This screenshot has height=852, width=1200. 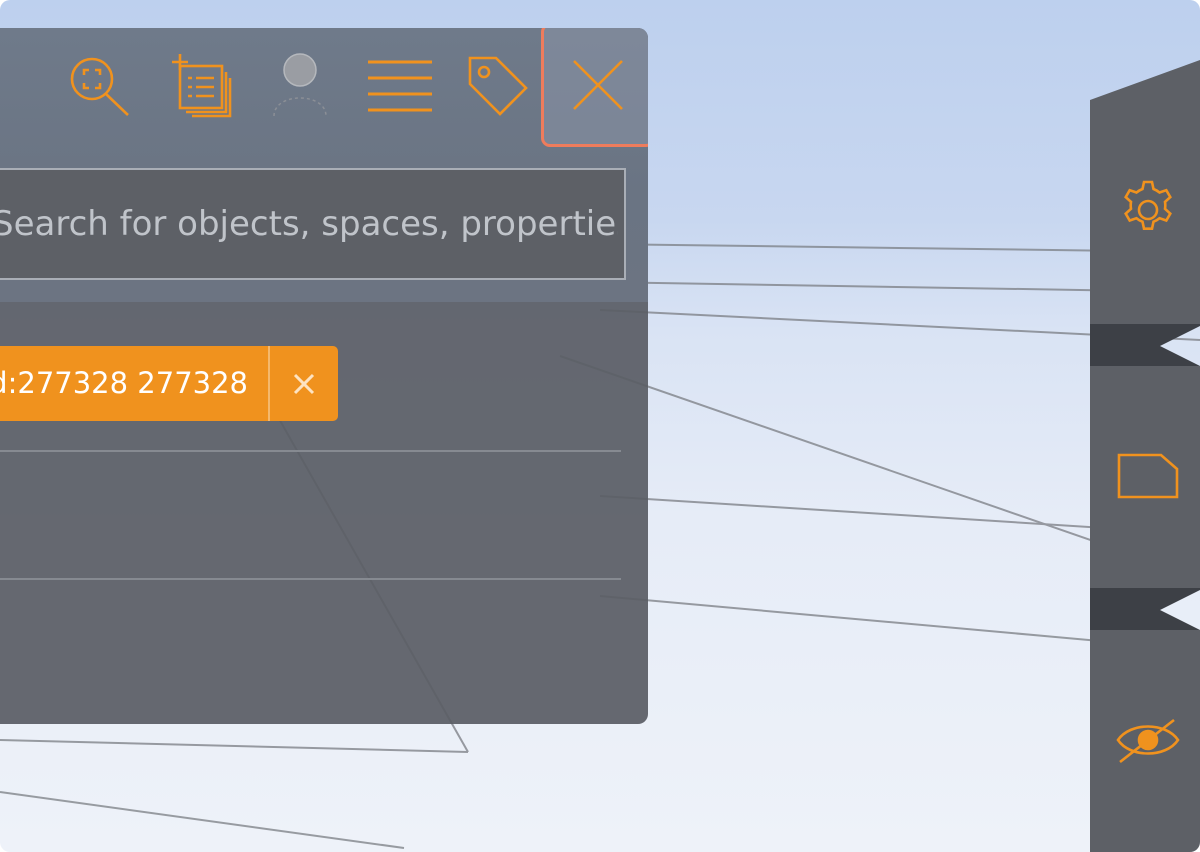 I want to click on menu-icon, so click(x=400, y=86).